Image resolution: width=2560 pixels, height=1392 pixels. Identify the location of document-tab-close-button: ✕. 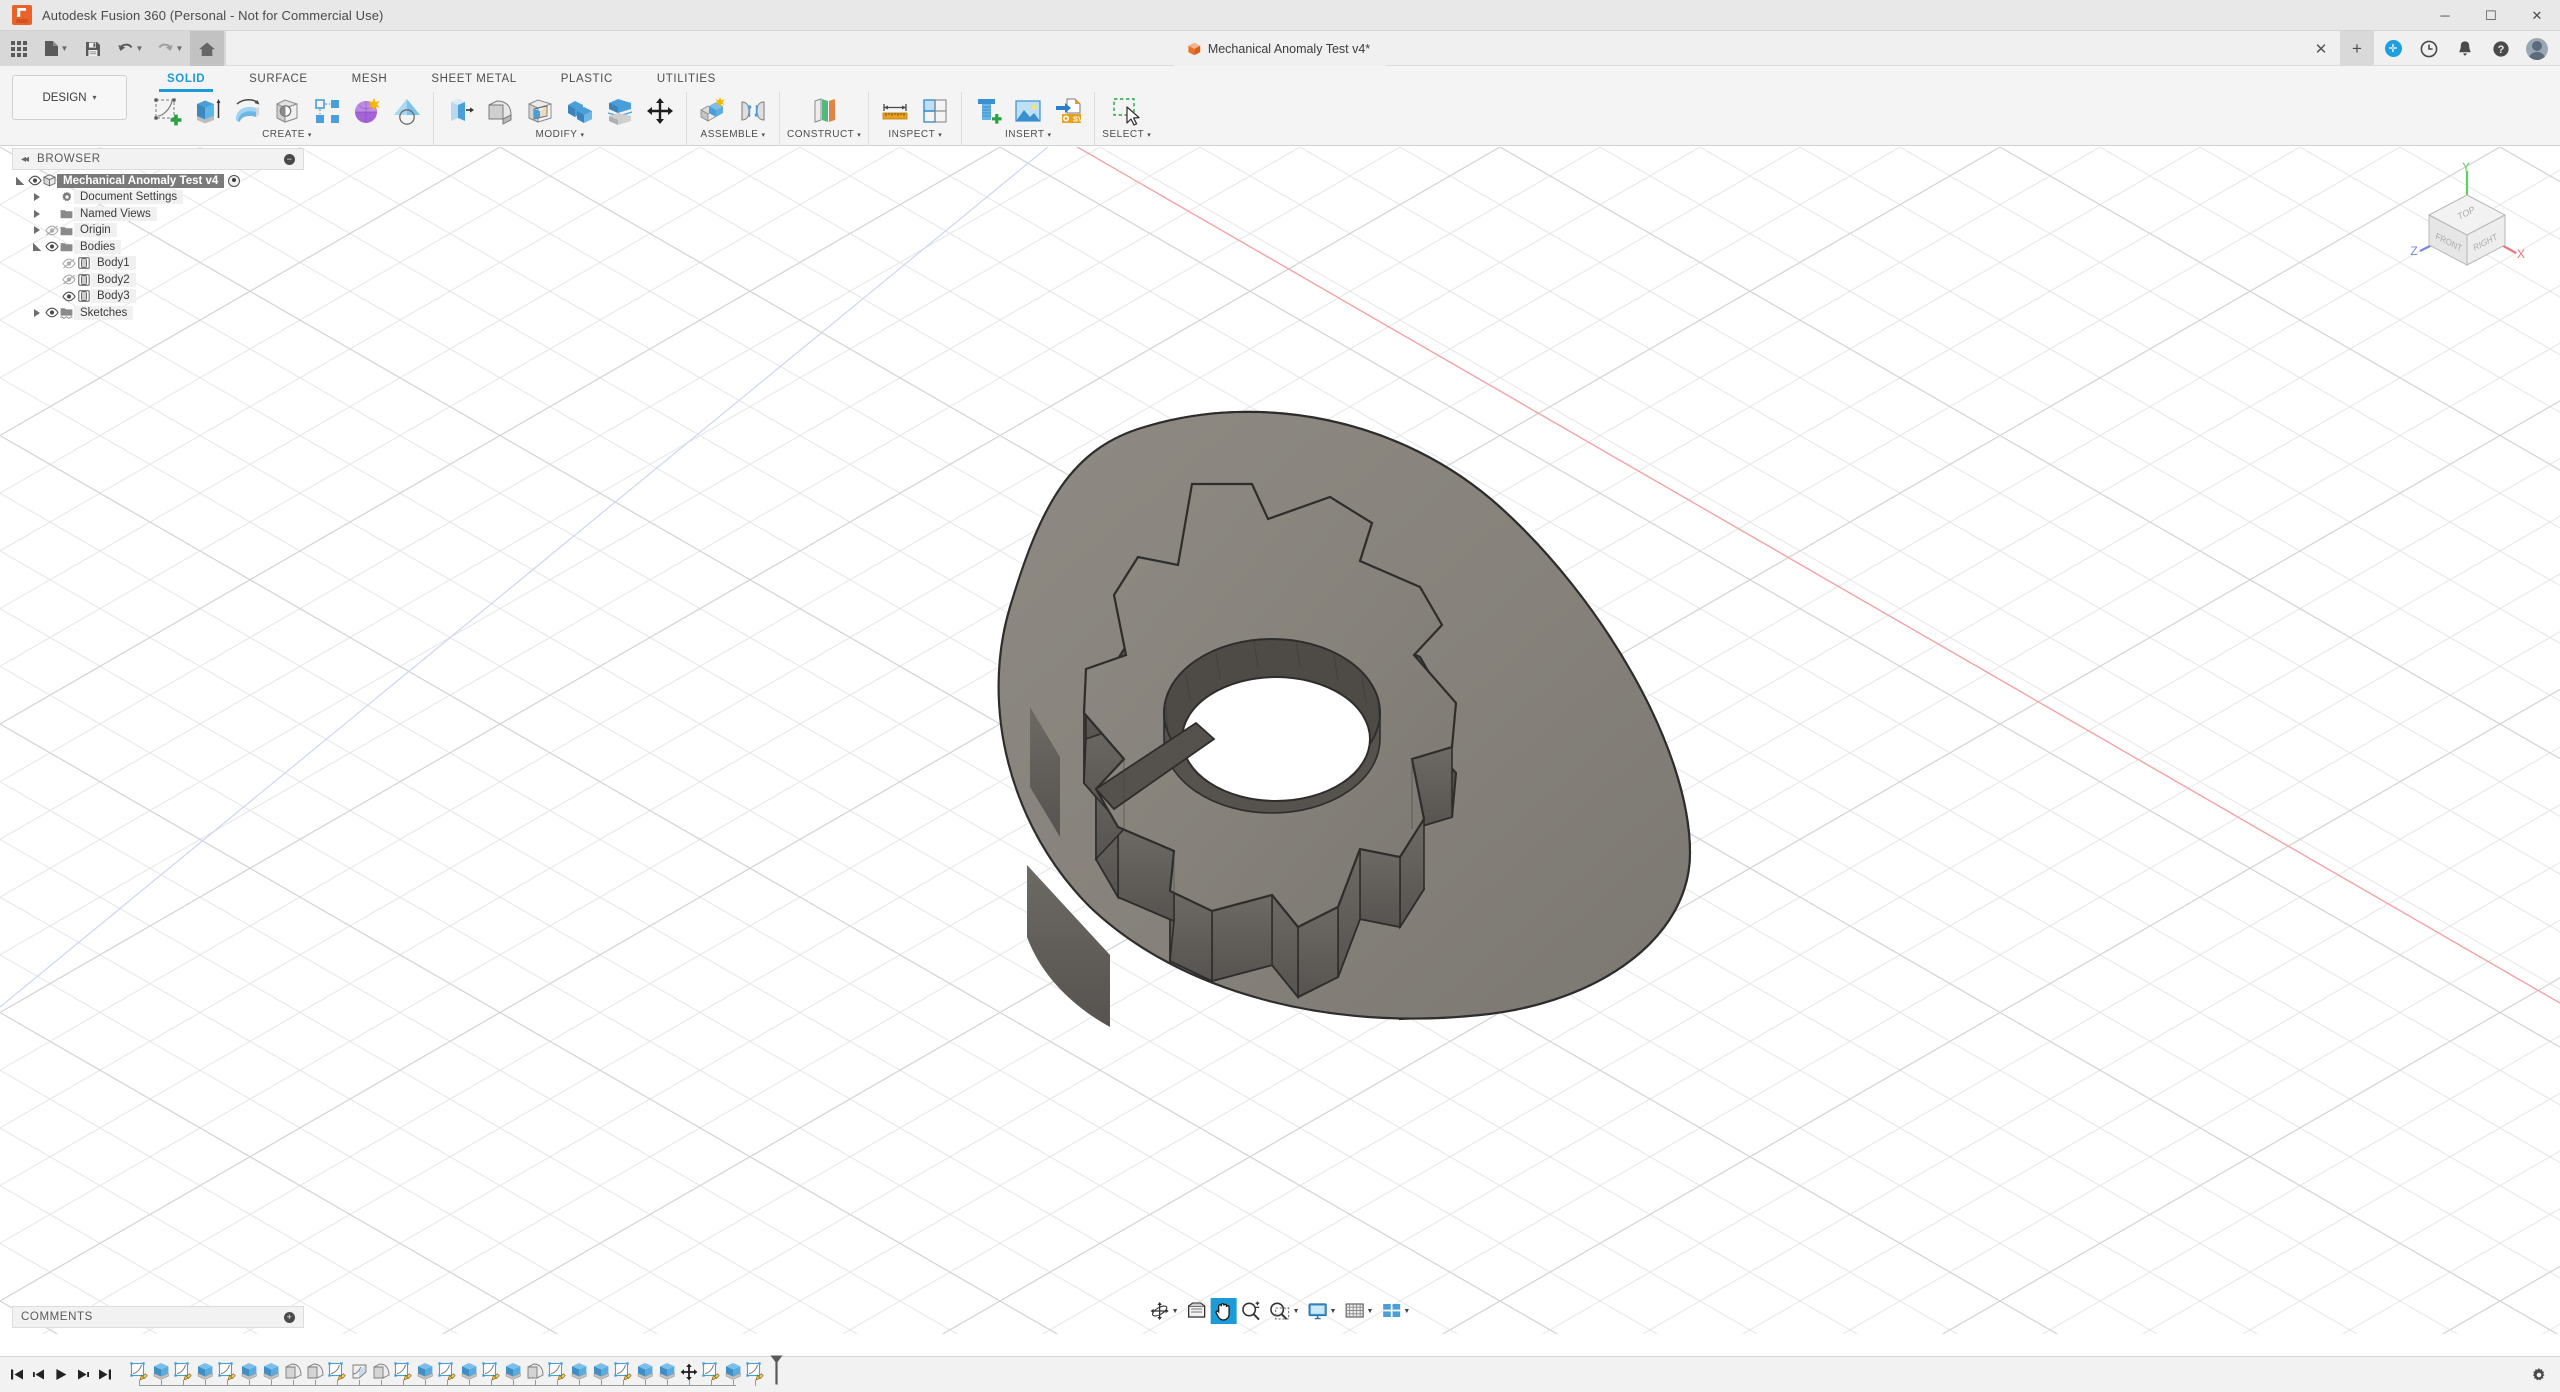
(2321, 48).